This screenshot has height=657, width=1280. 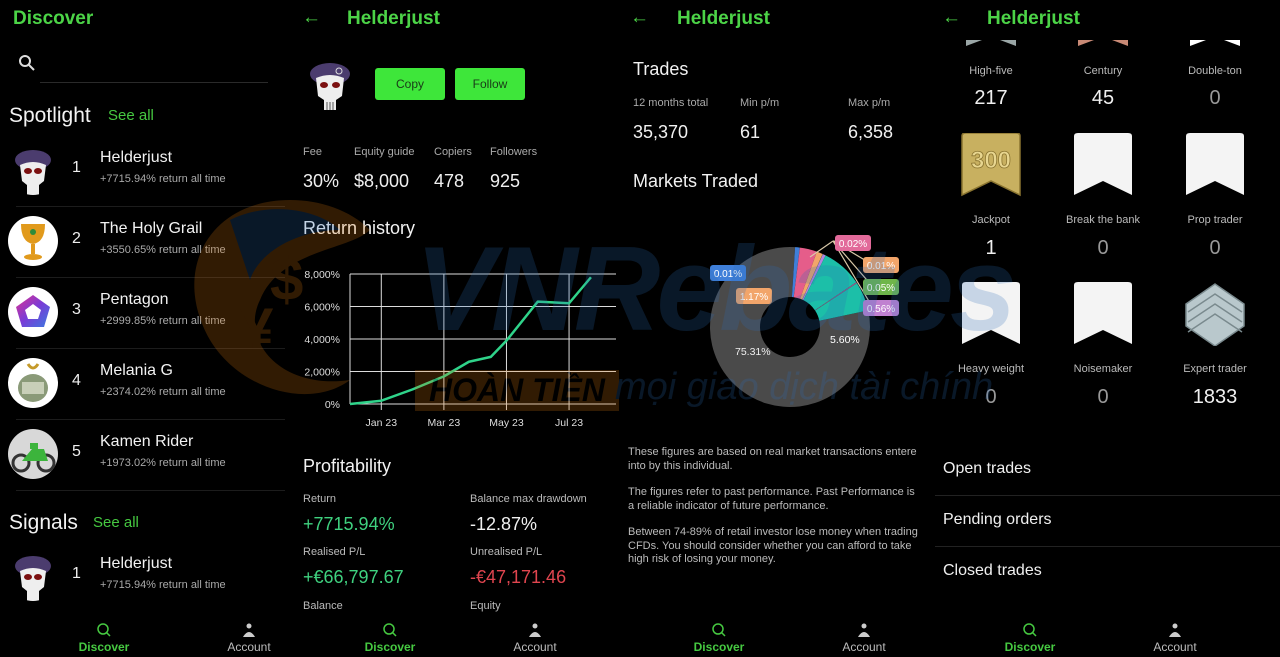 What do you see at coordinates (754, 297) in the screenshot?
I see `pie-data-label: 1.17%` at bounding box center [754, 297].